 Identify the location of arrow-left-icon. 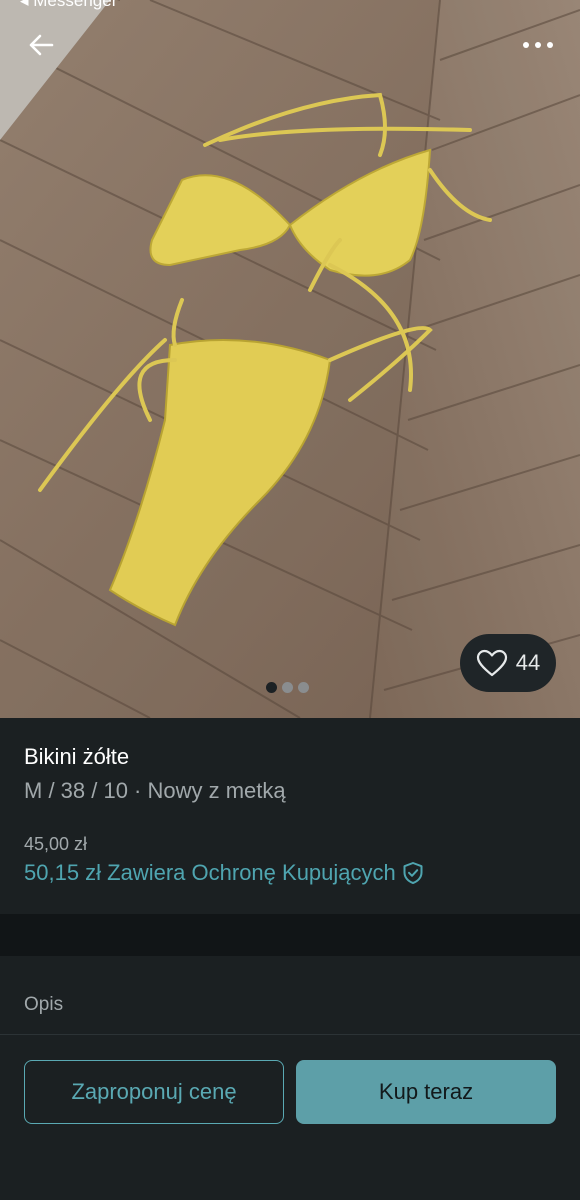
(41, 45).